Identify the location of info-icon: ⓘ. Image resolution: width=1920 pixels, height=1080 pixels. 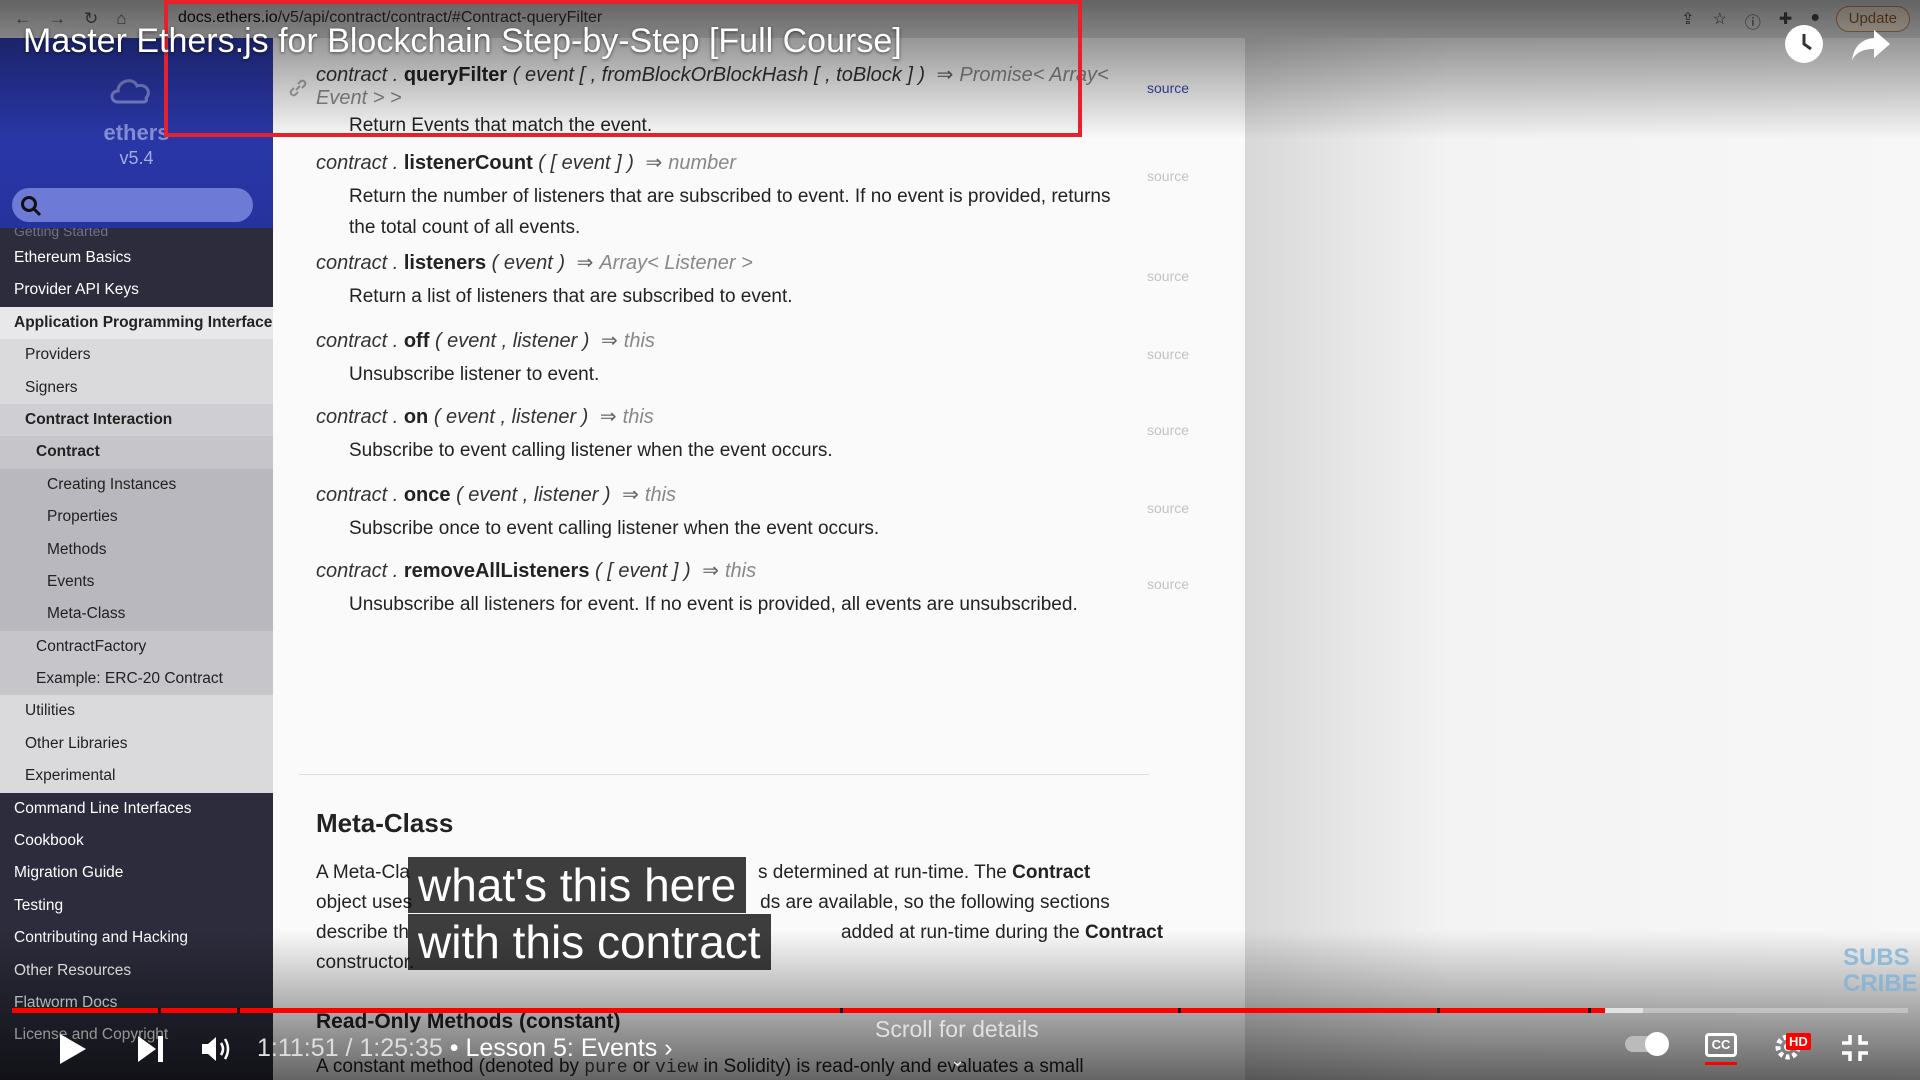
(1753, 21).